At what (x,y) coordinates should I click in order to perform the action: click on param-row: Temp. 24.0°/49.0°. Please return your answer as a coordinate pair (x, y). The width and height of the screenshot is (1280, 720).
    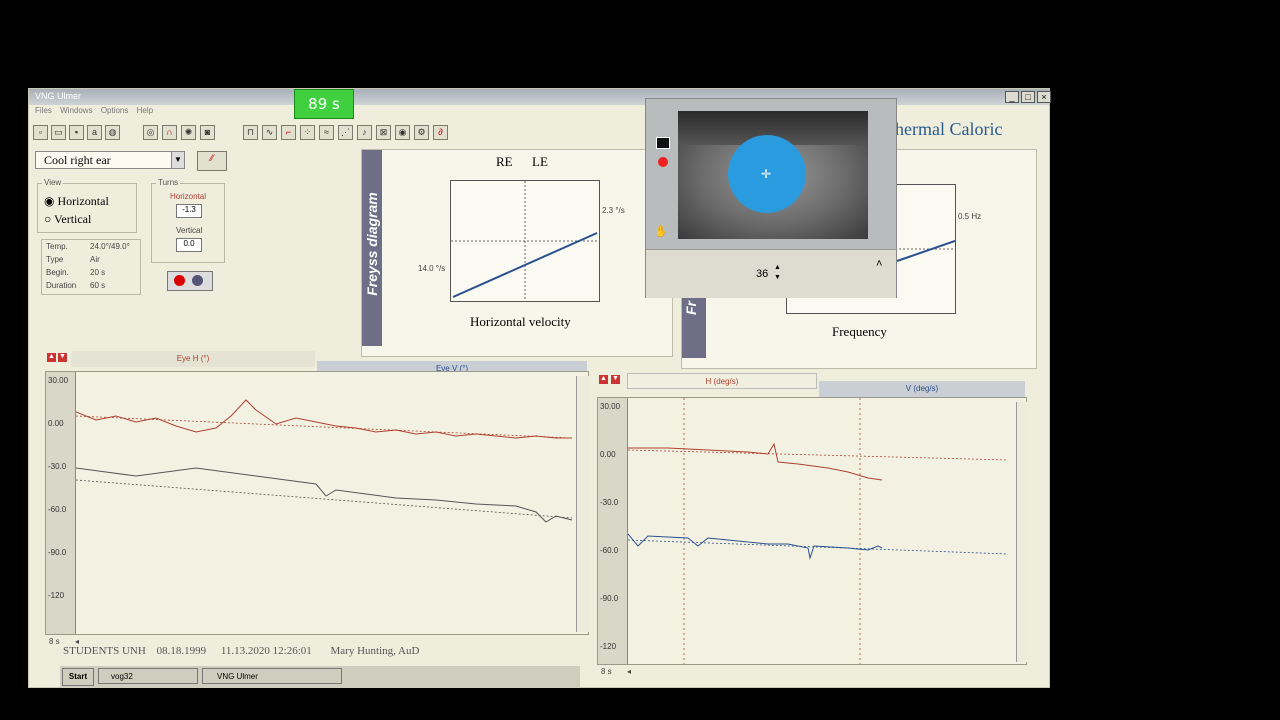
    Looking at the image, I should click on (92, 246).